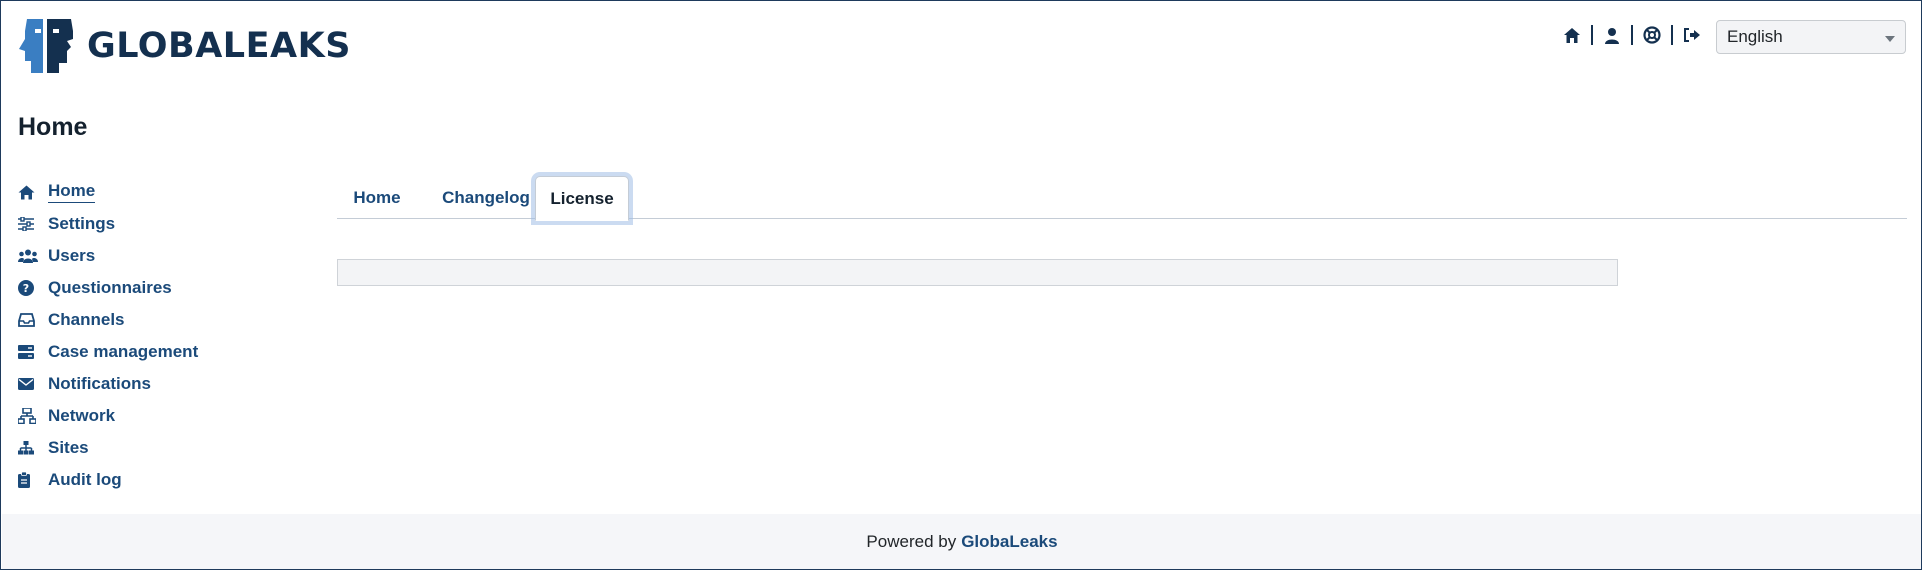 This screenshot has width=1922, height=570. I want to click on sidebar-item-users: Users, so click(138, 256).